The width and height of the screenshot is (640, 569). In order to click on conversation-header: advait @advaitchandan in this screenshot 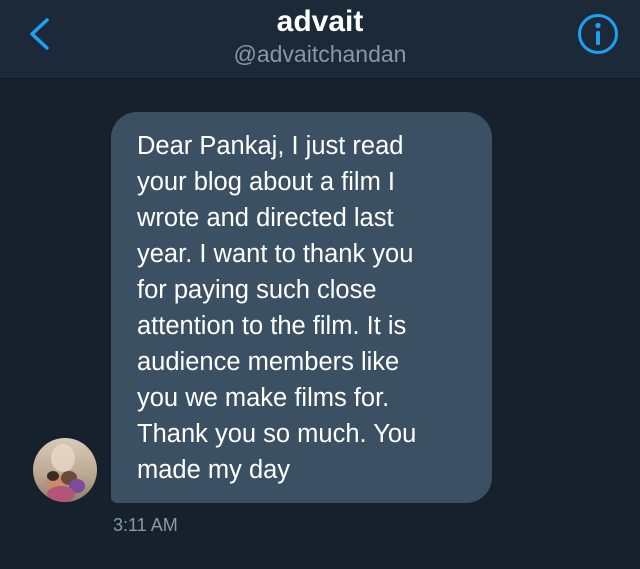, I will do `click(320, 39)`.